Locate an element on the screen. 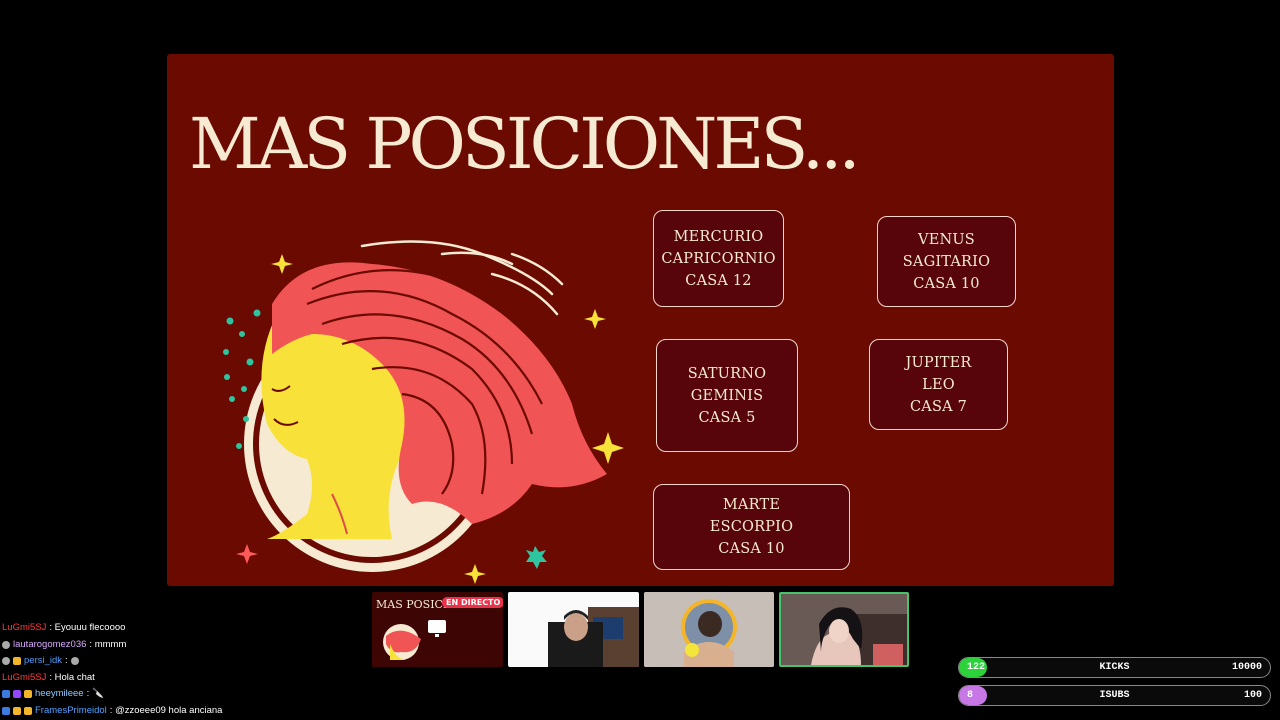  chat-message: FramesPrimeidol : @zzoeee09 hola anciana is located at coordinates (182, 711).